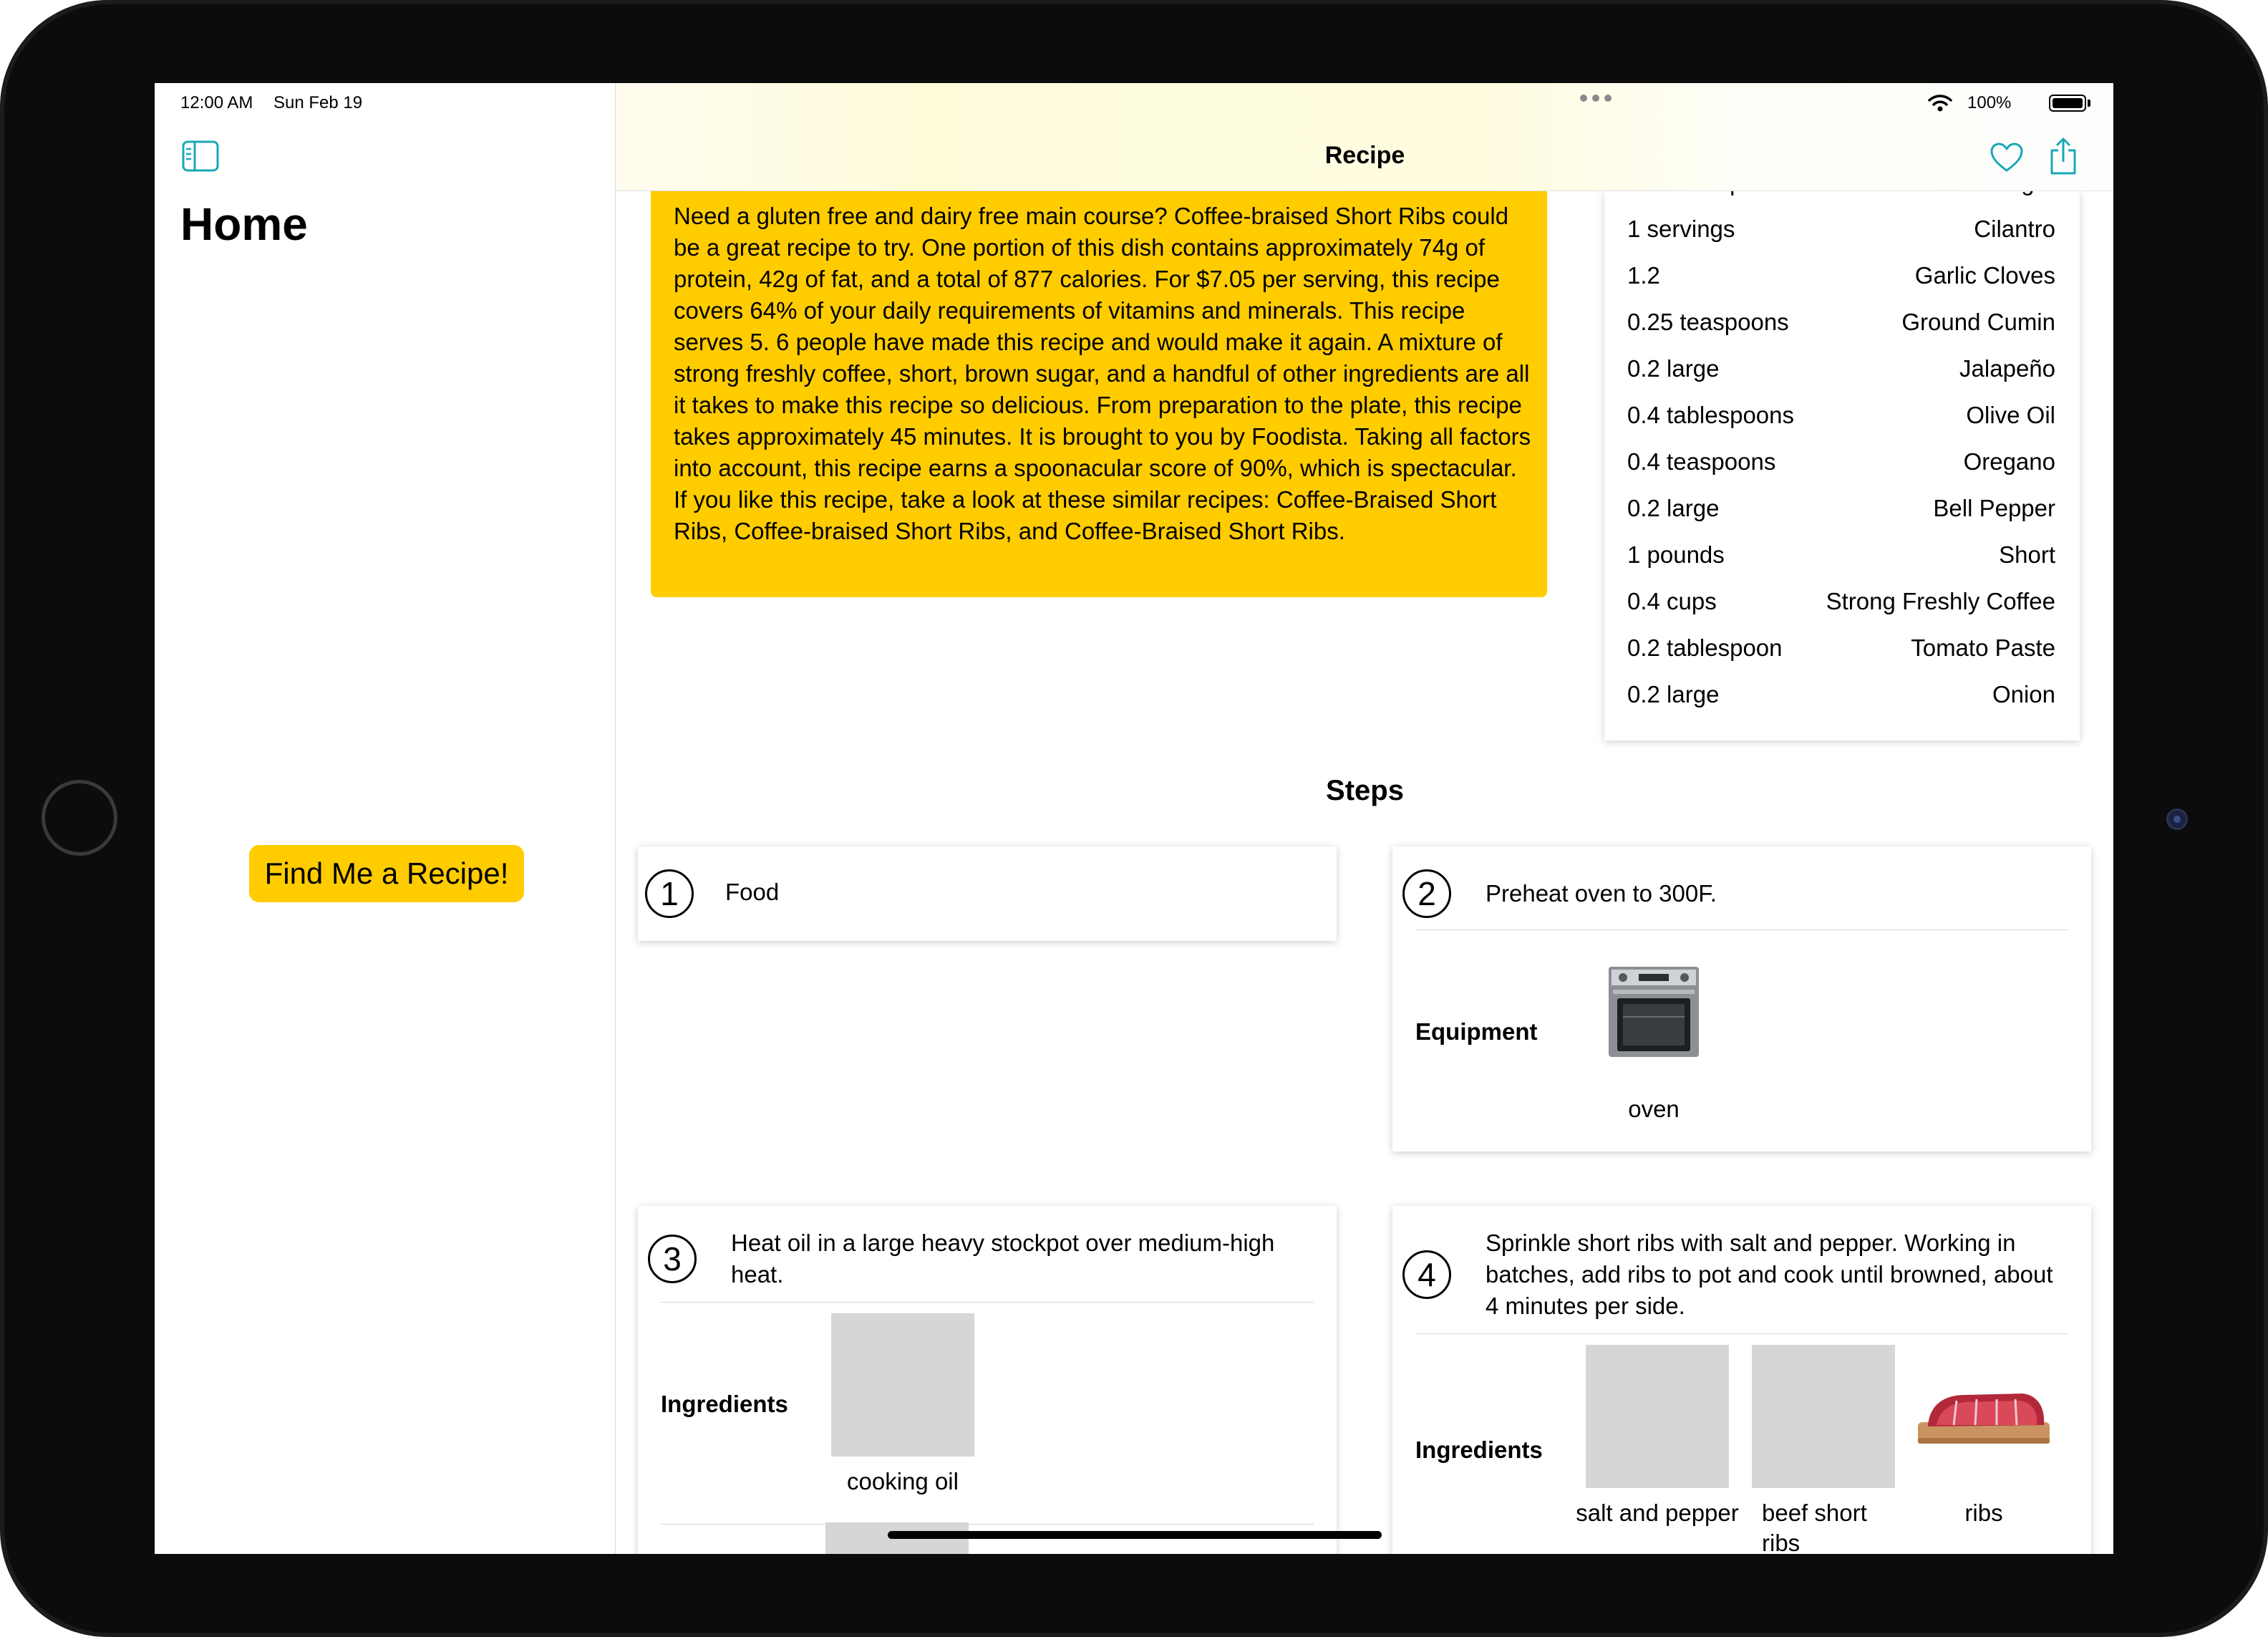 The height and width of the screenshot is (1637, 2268). What do you see at coordinates (1984, 275) in the screenshot?
I see `ingredient-name: Garlic Cloves` at bounding box center [1984, 275].